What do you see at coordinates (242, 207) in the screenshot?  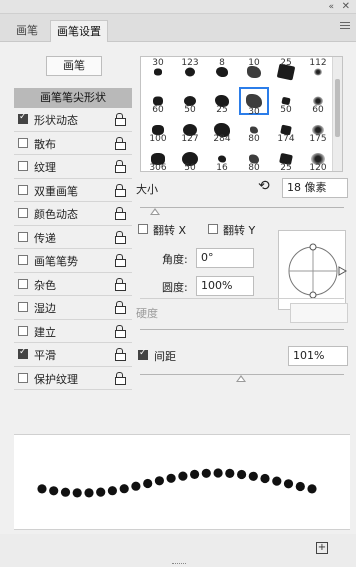 I see `size-slider-track` at bounding box center [242, 207].